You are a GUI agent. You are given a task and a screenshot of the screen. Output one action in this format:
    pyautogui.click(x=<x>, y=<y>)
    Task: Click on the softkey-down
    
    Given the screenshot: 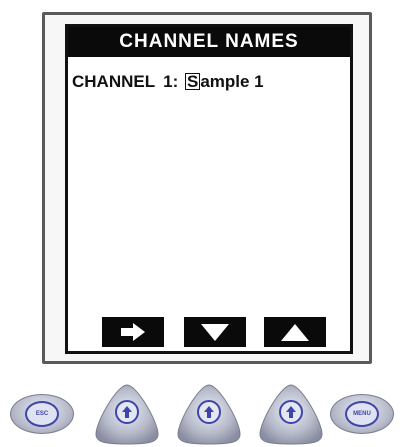 What is the action you would take?
    pyautogui.click(x=215, y=332)
    